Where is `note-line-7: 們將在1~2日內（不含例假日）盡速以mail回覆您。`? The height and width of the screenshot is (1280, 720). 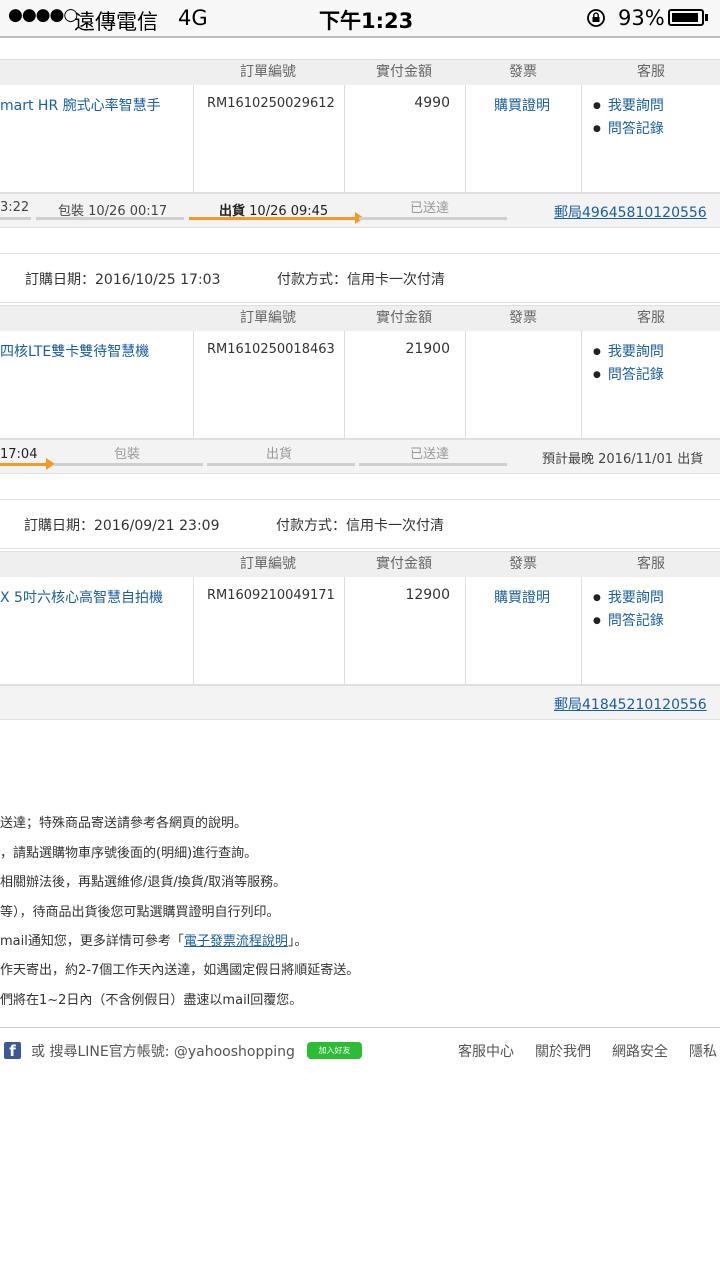 note-line-7: 們將在1~2日內（不含例假日）盡速以mail回覆您。 is located at coordinates (151, 1000).